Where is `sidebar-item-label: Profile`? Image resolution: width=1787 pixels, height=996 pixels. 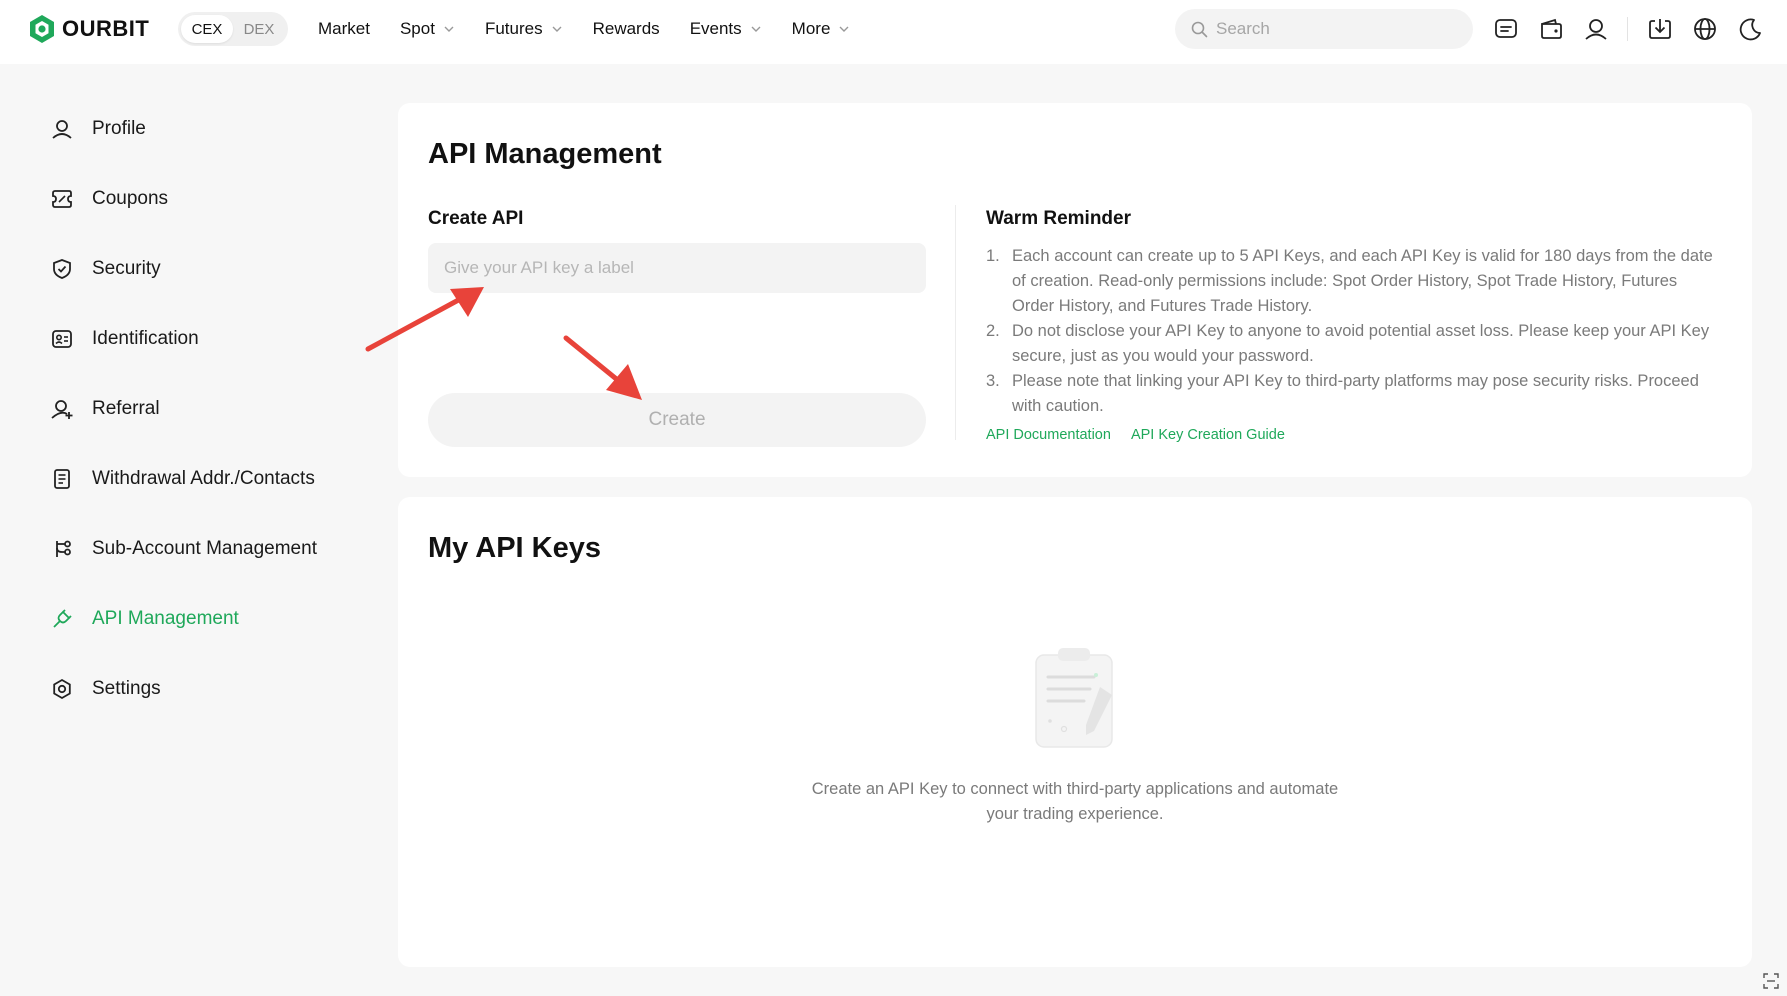
sidebar-item-label: Profile is located at coordinates (119, 128).